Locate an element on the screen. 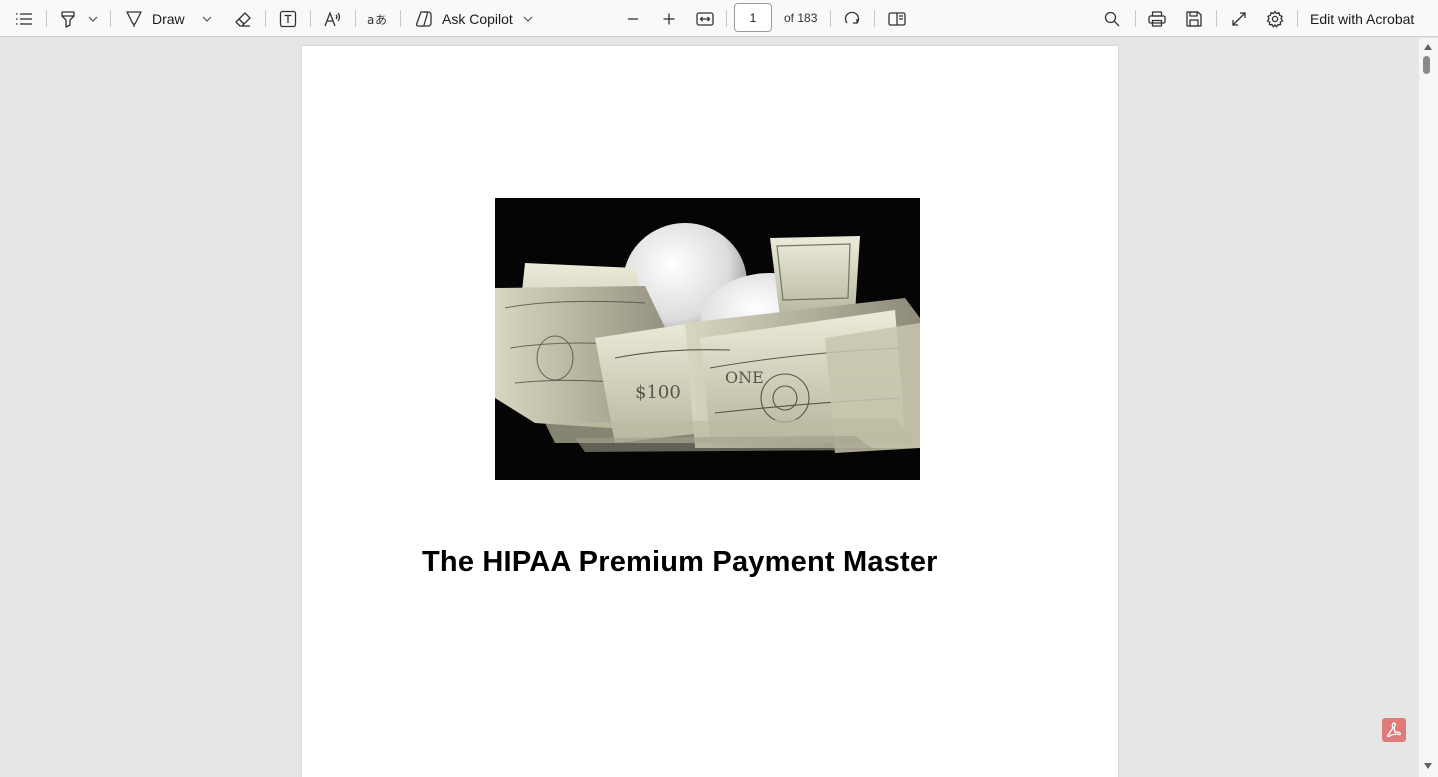 The width and height of the screenshot is (1438, 777). text-box-icon is located at coordinates (288, 18).